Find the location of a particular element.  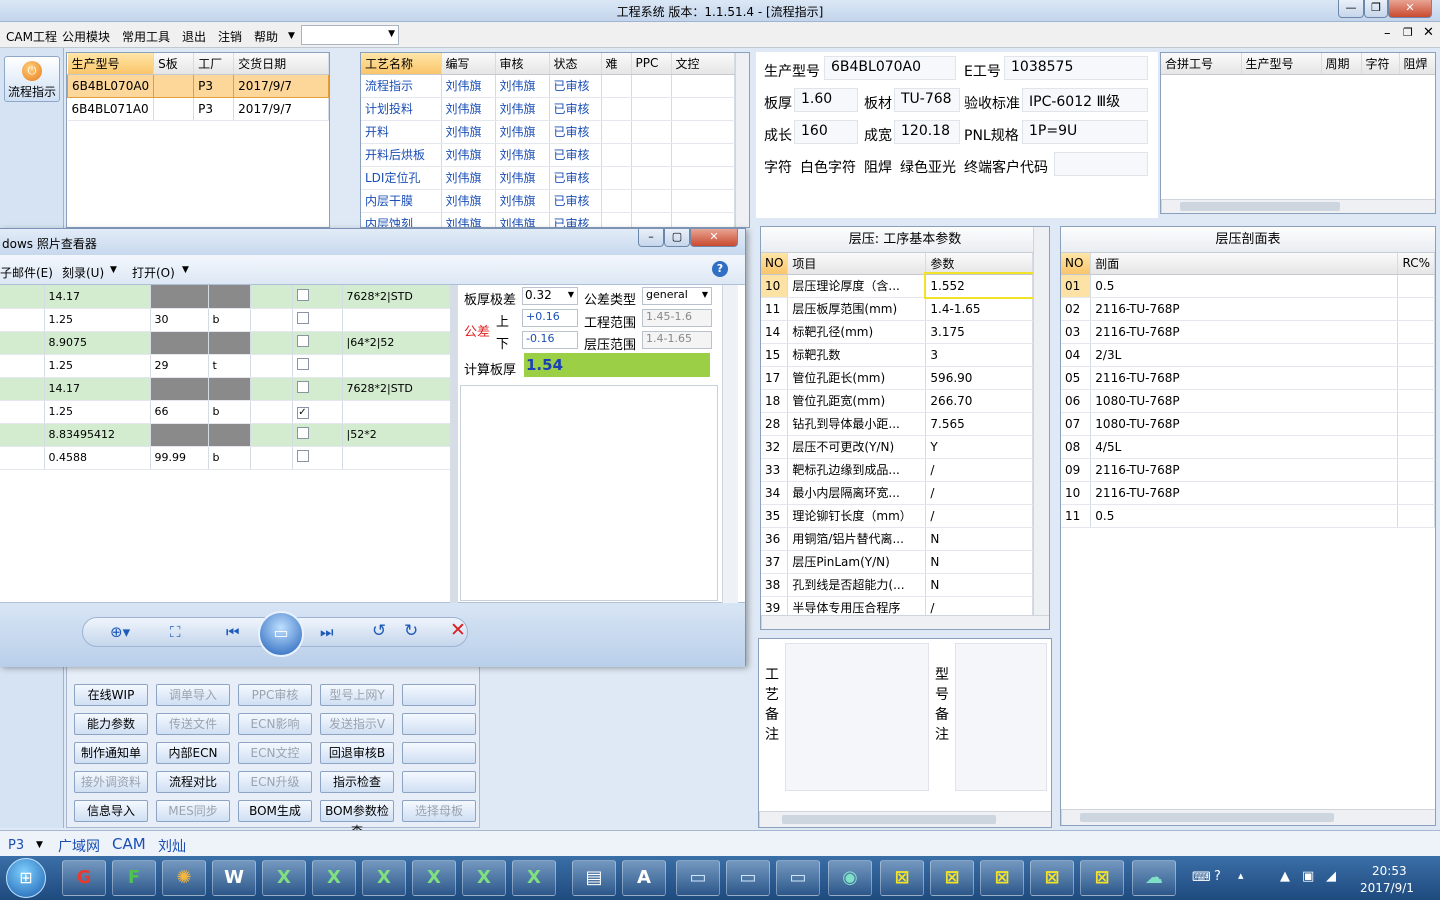

table-row: 10 2116-TU-768P is located at coordinates (1248, 493).